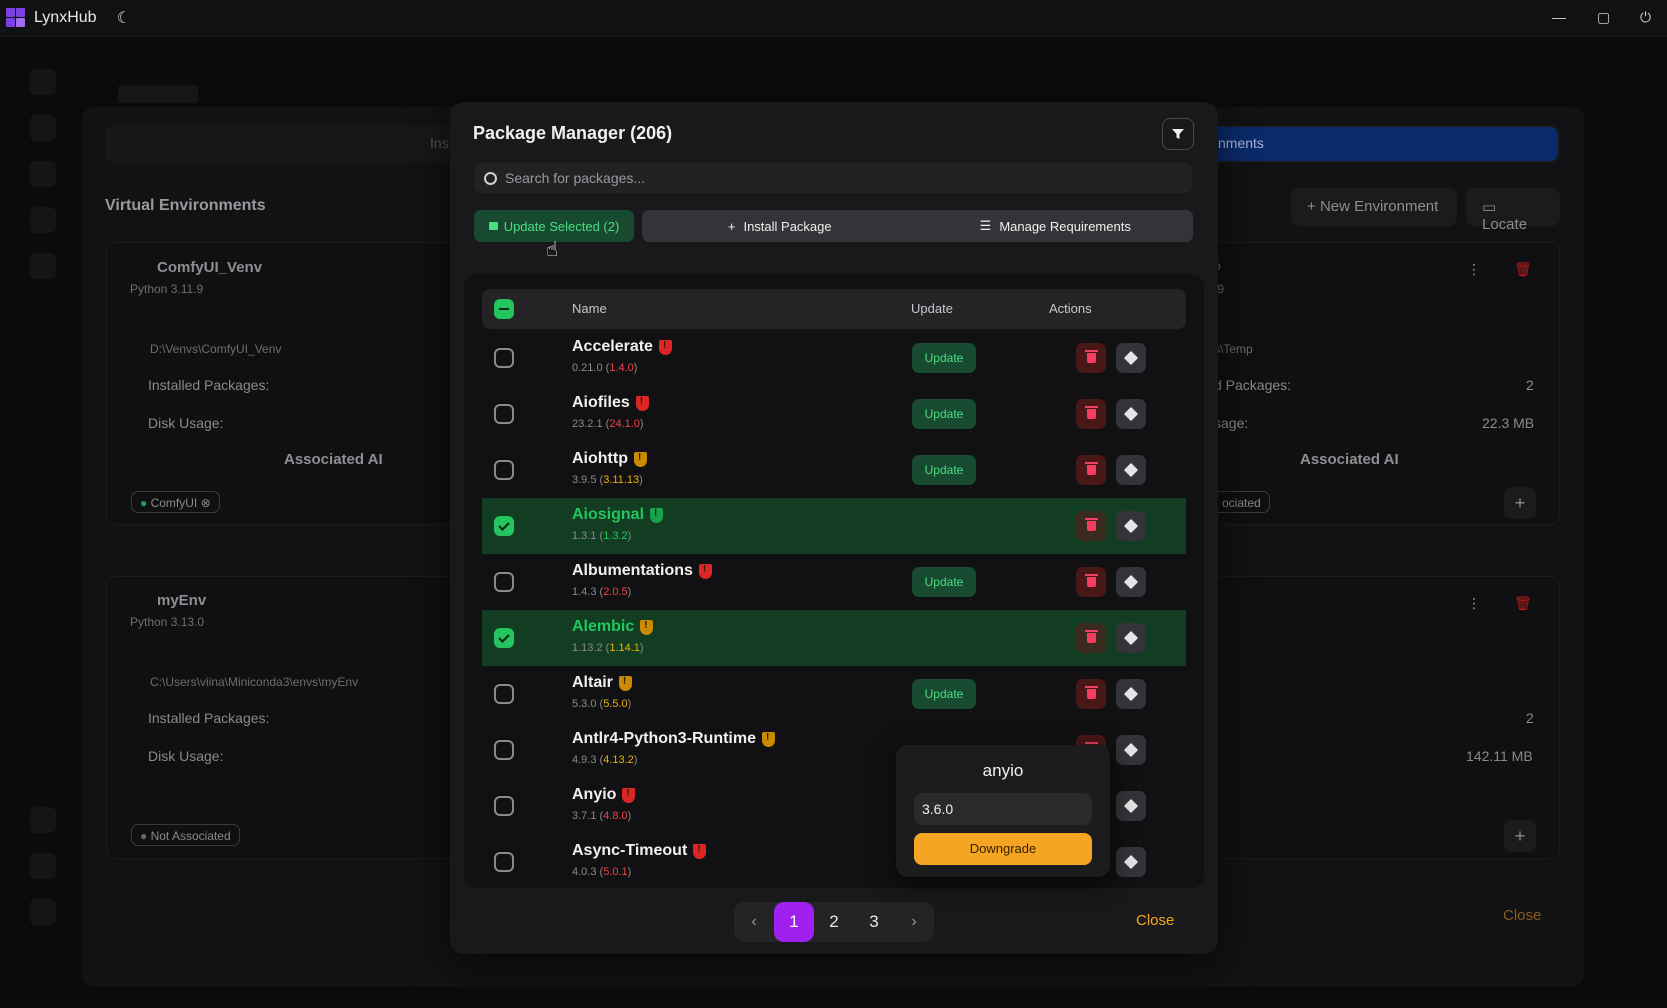 This screenshot has height=1008, width=1667. Describe the element at coordinates (587, 648) in the screenshot. I see `current-version: 1.13.2` at that location.